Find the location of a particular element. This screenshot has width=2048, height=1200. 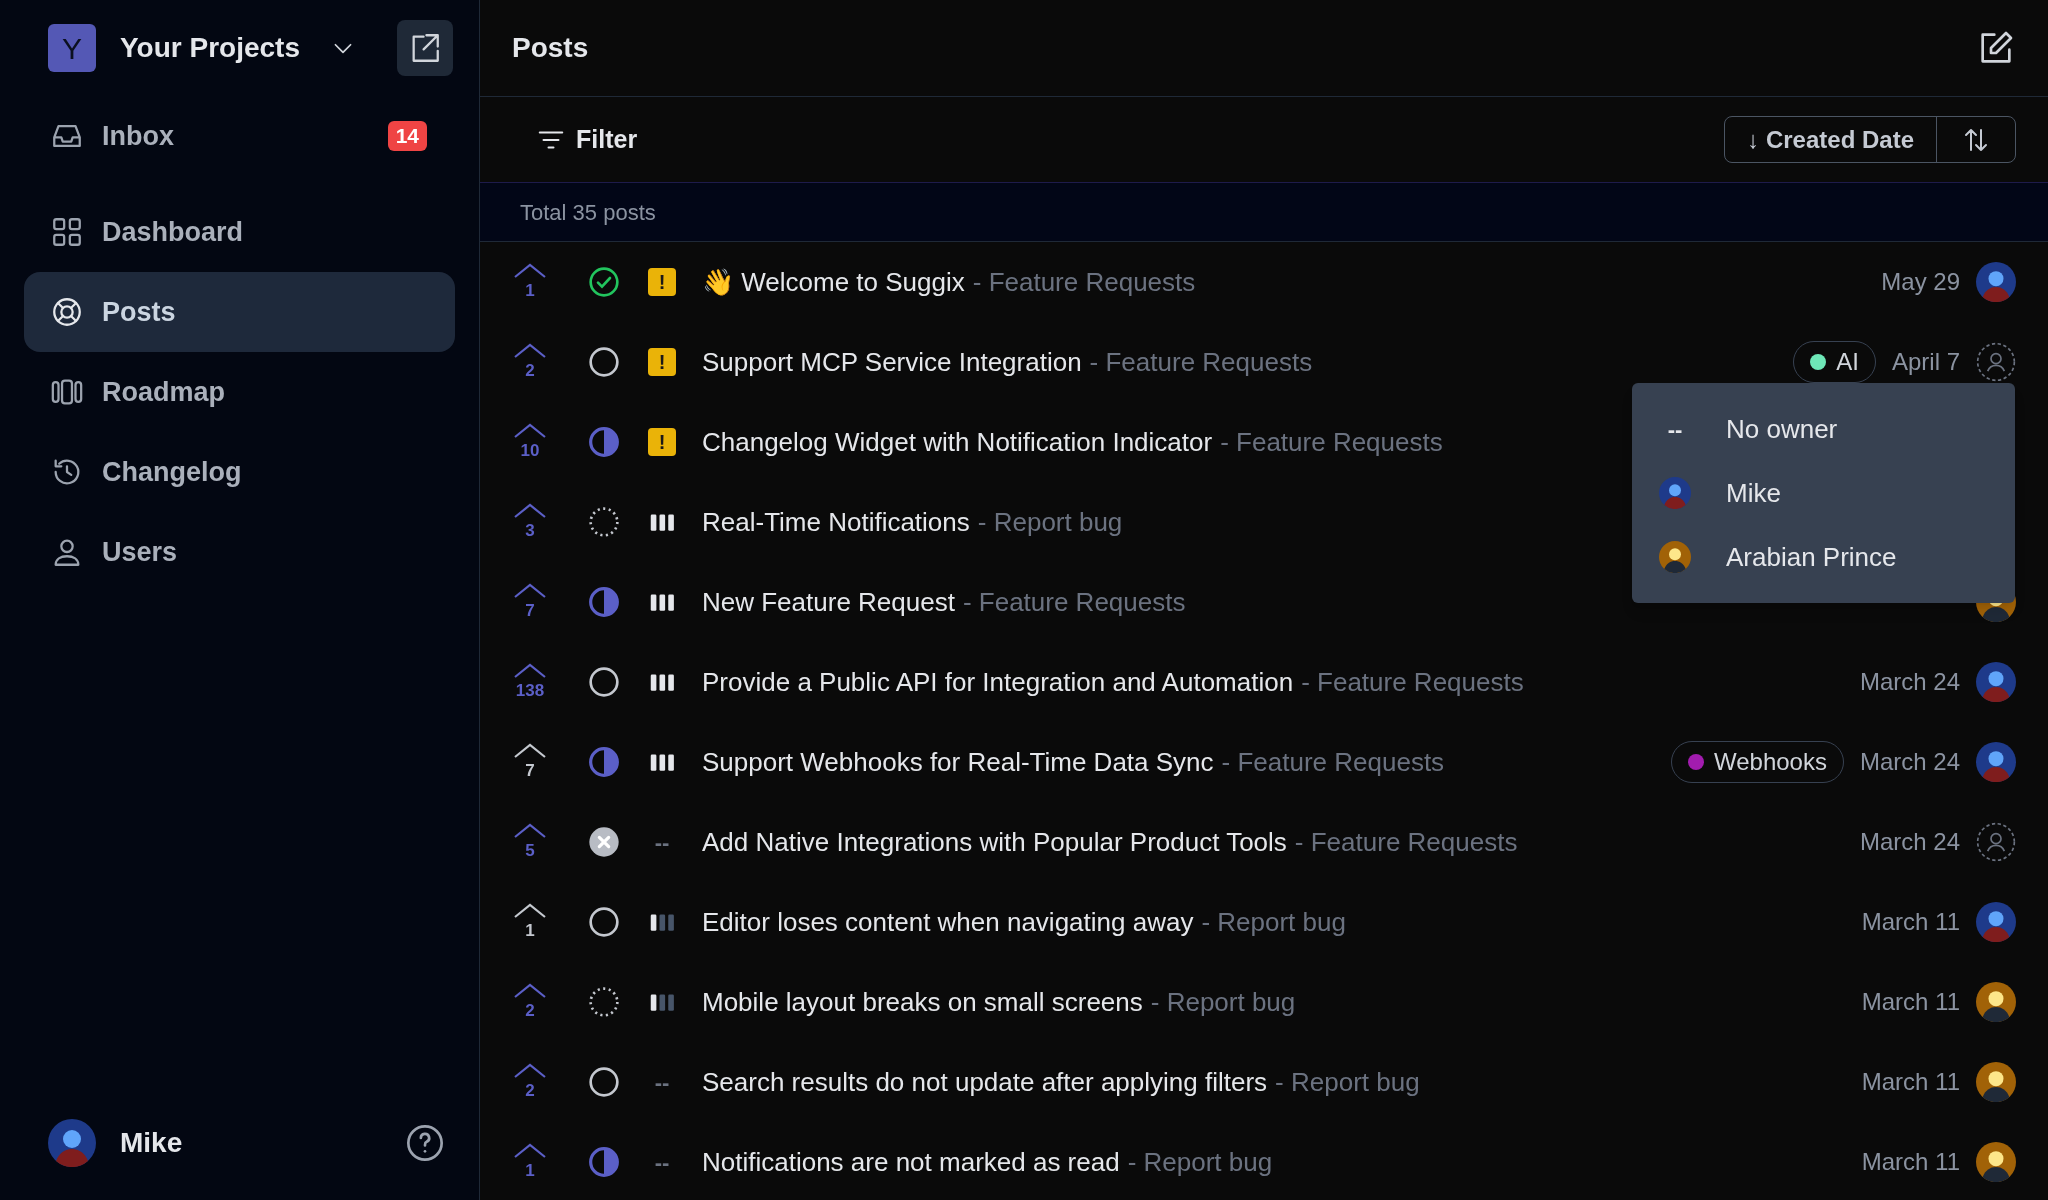

owner-option: Arabian Prince is located at coordinates (1823, 557).